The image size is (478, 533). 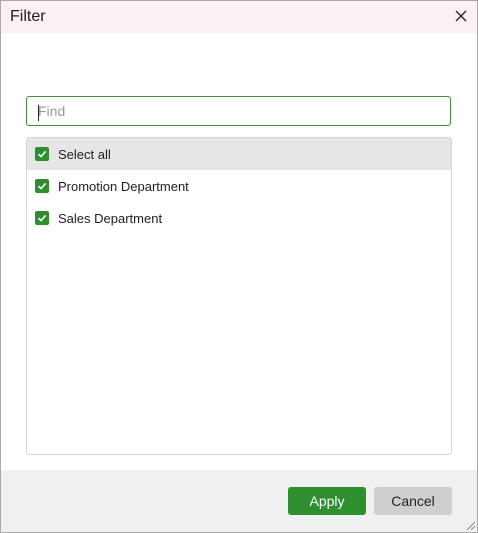 What do you see at coordinates (239, 154) in the screenshot?
I see `list-item-select-all: Select all` at bounding box center [239, 154].